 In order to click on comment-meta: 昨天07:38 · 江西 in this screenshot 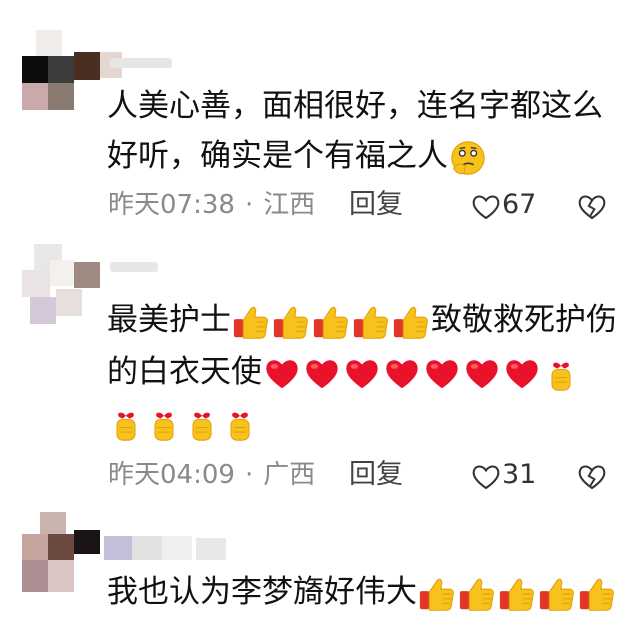, I will do `click(211, 205)`.